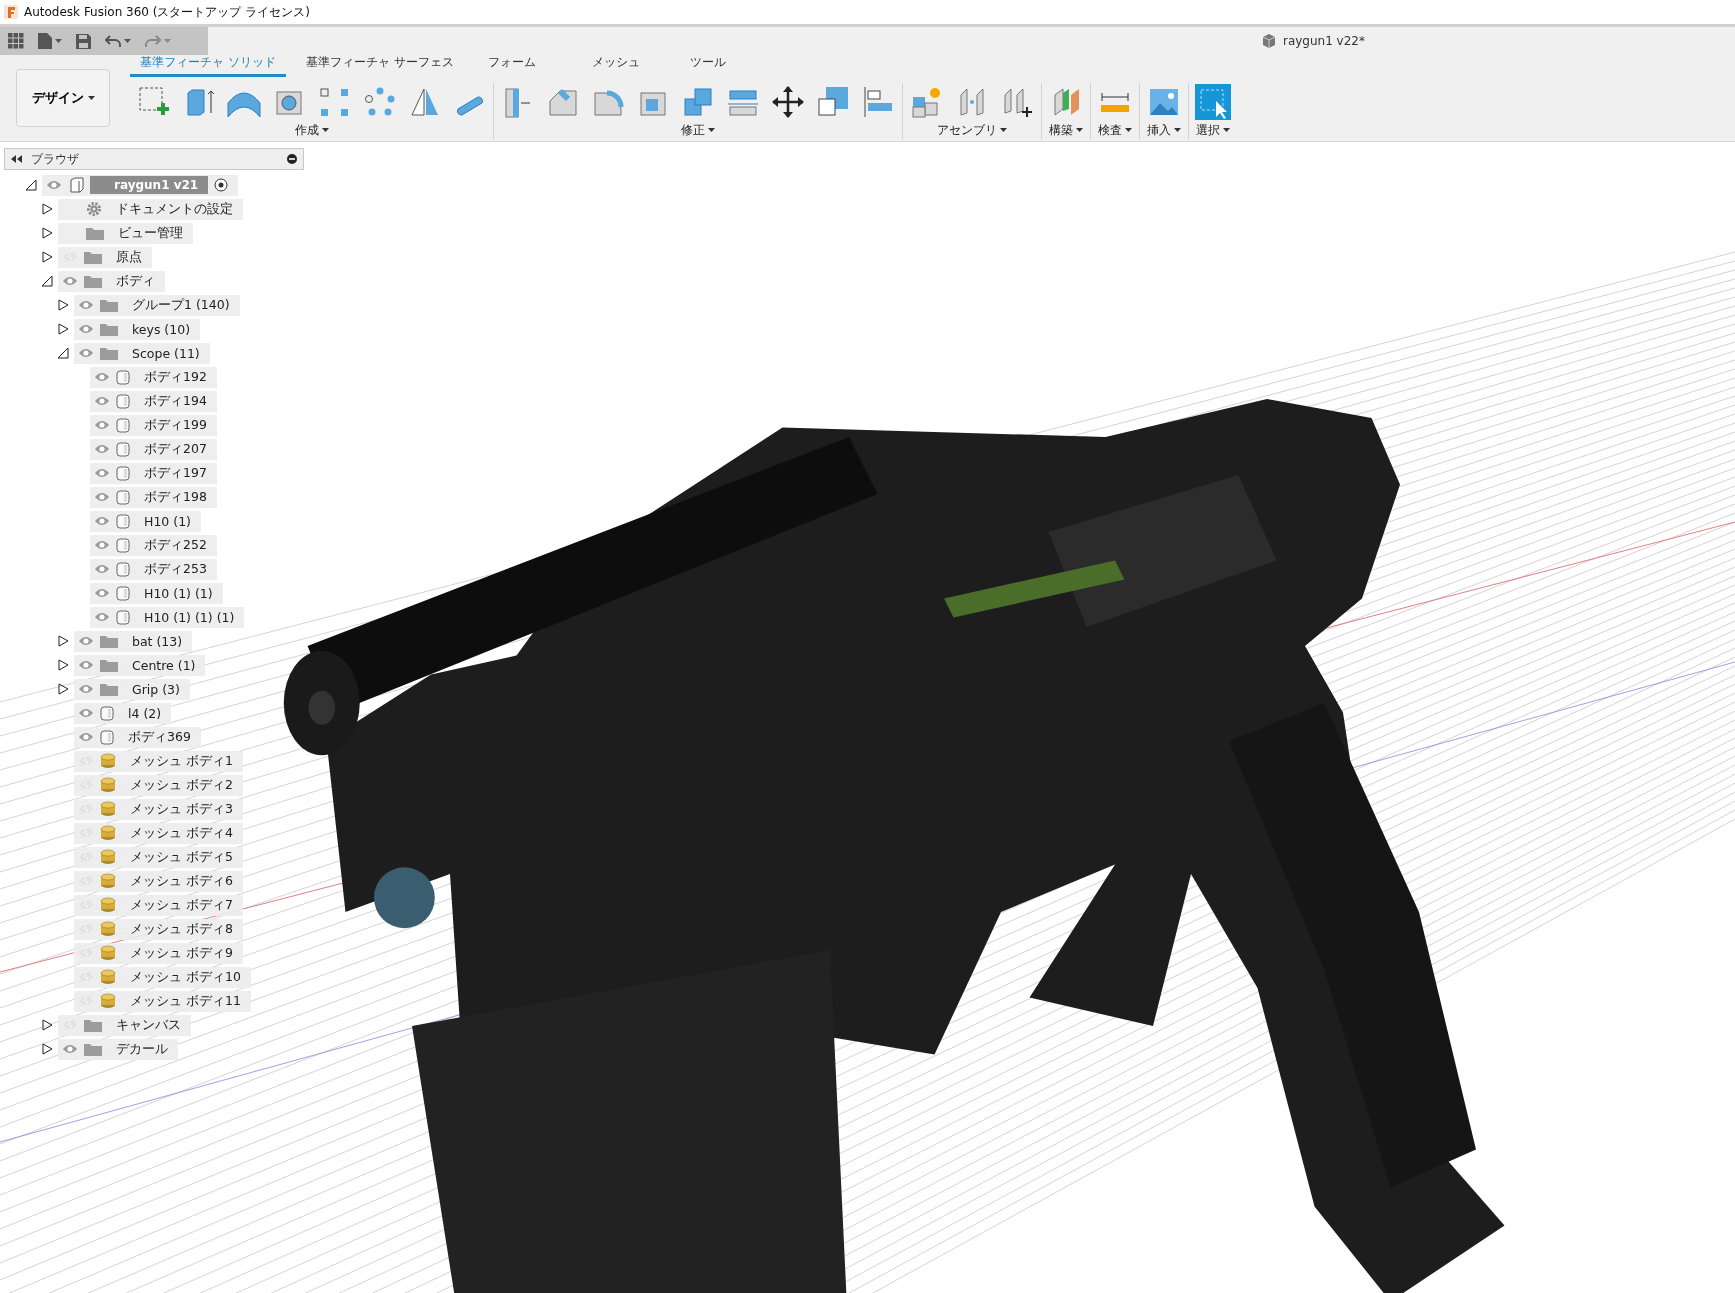 This screenshot has width=1735, height=1293. Describe the element at coordinates (153, 425) in the screenshot. I see `tree-node: ボディ199` at that location.